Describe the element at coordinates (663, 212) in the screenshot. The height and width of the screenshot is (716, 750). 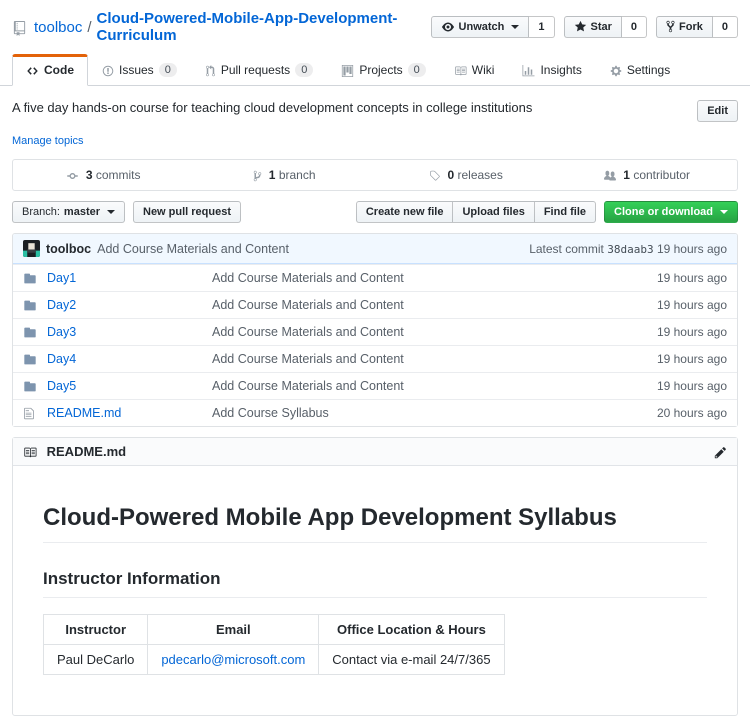
I see `clone-label: Clone or download` at that location.